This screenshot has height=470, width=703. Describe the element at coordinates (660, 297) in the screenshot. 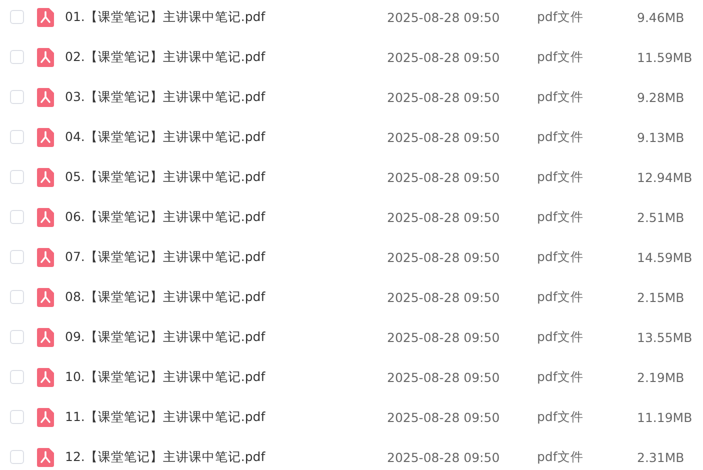

I see `file-size: 2.15MB` at that location.